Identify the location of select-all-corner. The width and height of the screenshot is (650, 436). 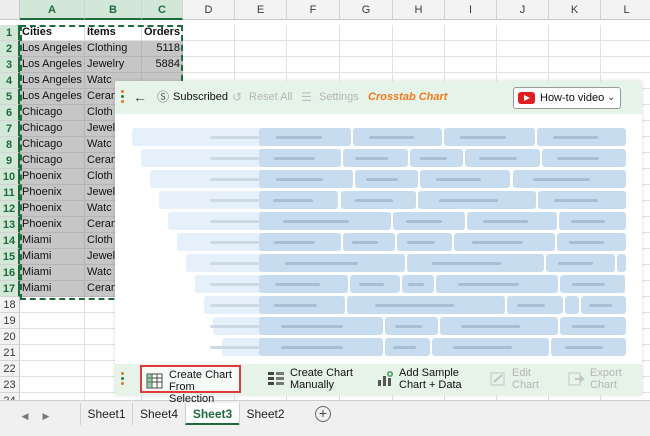
(10, 10).